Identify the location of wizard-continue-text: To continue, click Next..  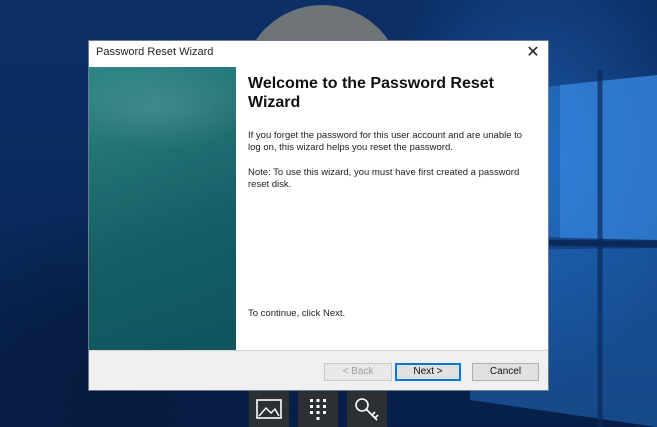
(297, 313).